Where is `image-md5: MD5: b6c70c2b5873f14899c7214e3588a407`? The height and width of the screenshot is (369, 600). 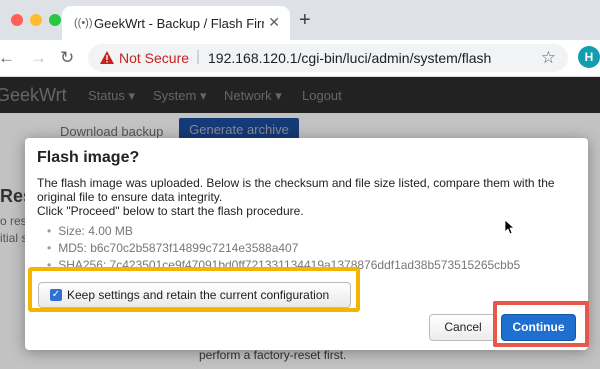 image-md5: MD5: b6c70c2b5873f14899c7214e3588a407 is located at coordinates (283, 248).